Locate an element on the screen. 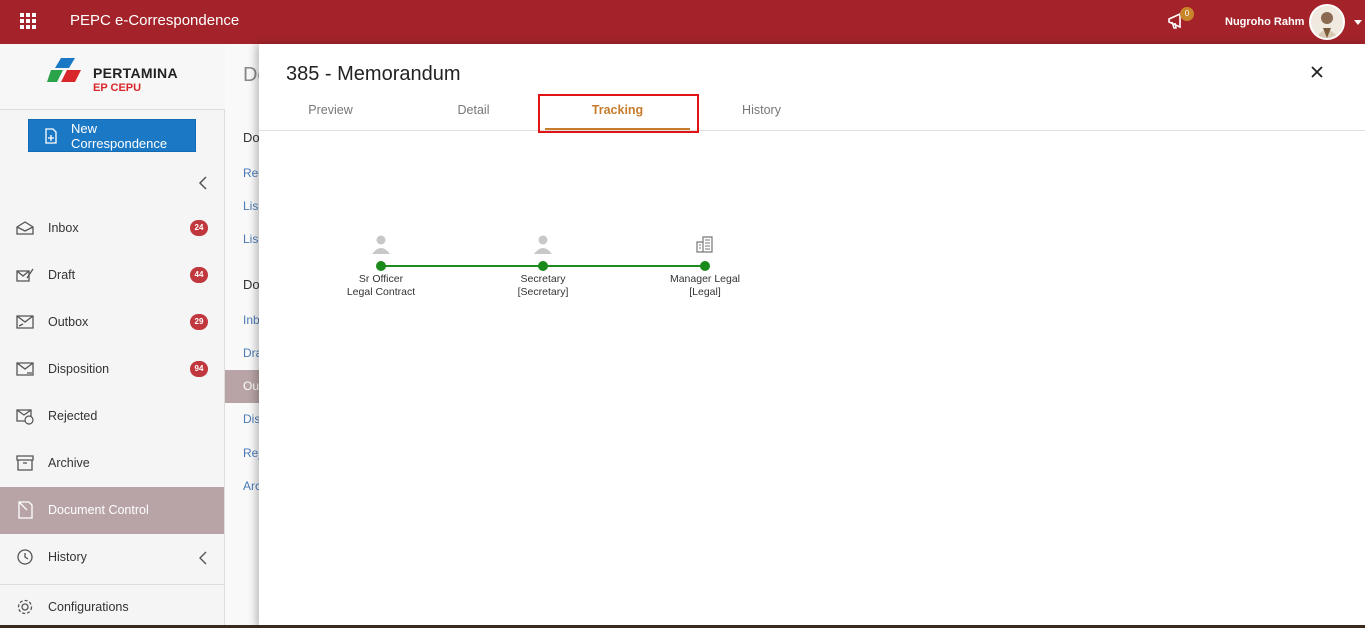 This screenshot has height=628, width=1365. sidebar-item-label: Document Control is located at coordinates (98, 510).